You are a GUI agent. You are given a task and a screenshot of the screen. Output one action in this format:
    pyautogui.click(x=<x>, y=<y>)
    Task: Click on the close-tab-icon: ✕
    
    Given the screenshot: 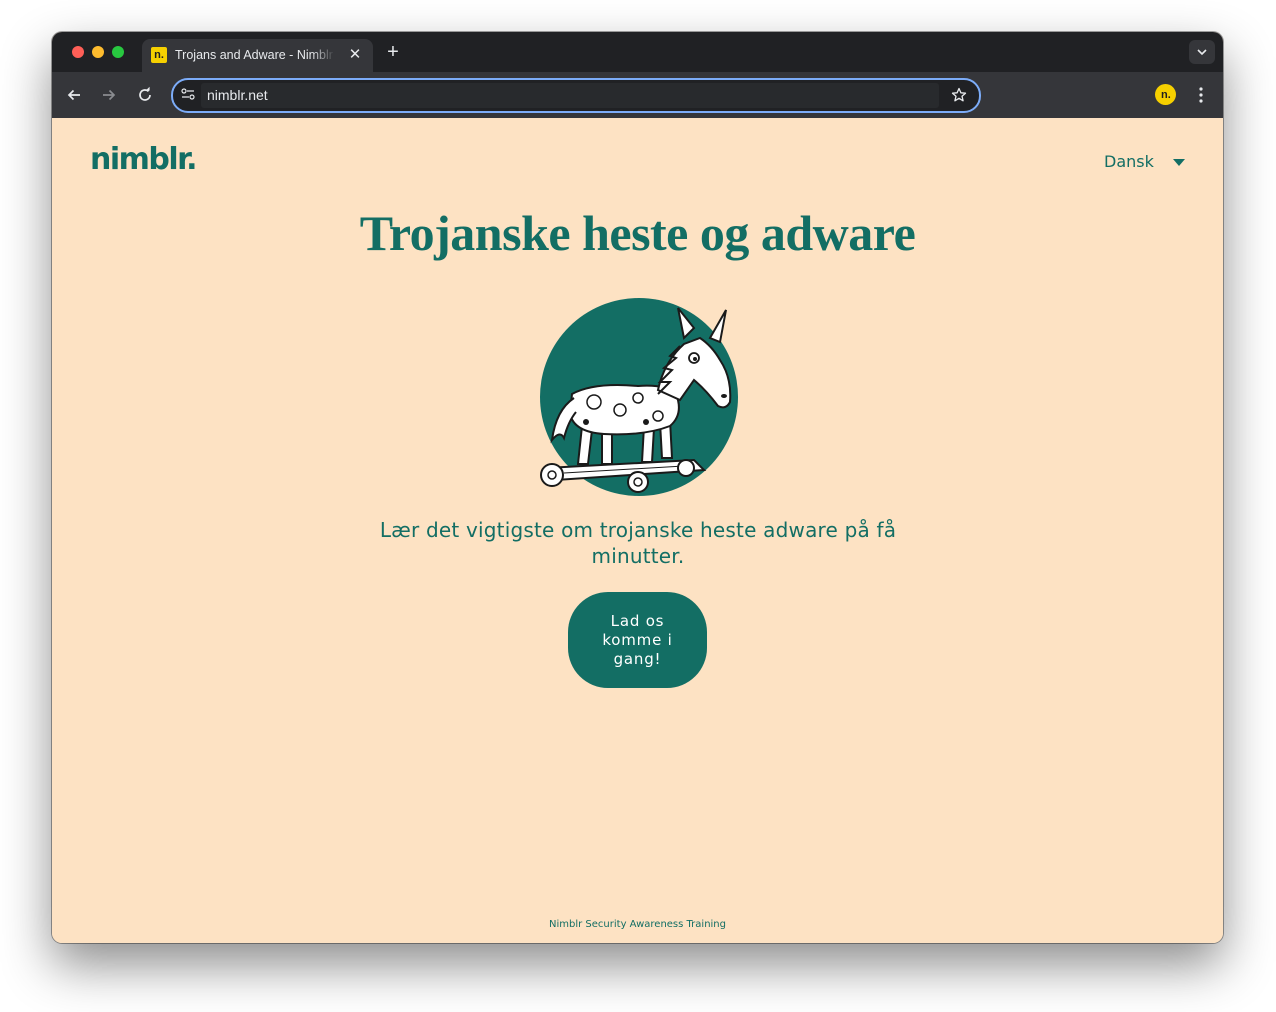 What is the action you would take?
    pyautogui.click(x=355, y=55)
    